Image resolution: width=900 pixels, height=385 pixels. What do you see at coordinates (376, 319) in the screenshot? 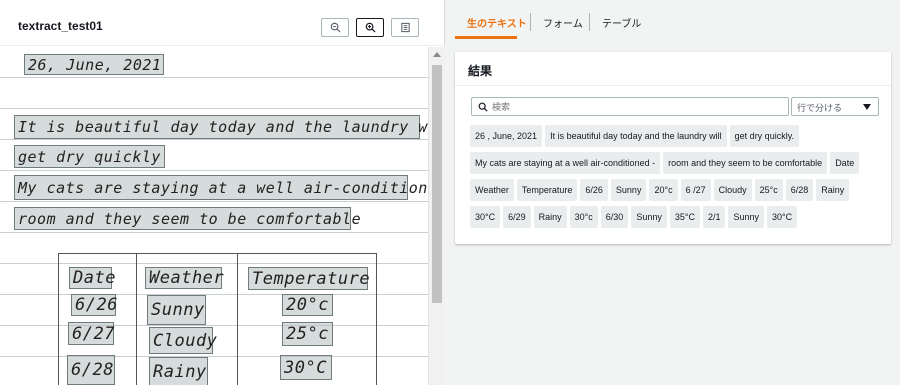
I see `table-border-right` at bounding box center [376, 319].